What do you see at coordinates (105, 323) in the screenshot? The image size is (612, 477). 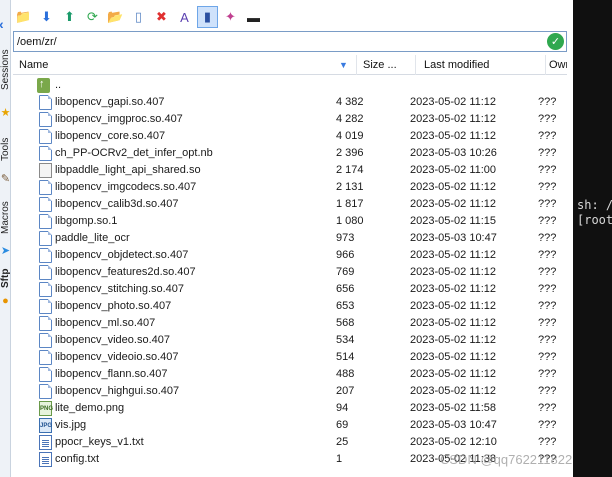 I see `file-name: libopencv_ml.so.407` at bounding box center [105, 323].